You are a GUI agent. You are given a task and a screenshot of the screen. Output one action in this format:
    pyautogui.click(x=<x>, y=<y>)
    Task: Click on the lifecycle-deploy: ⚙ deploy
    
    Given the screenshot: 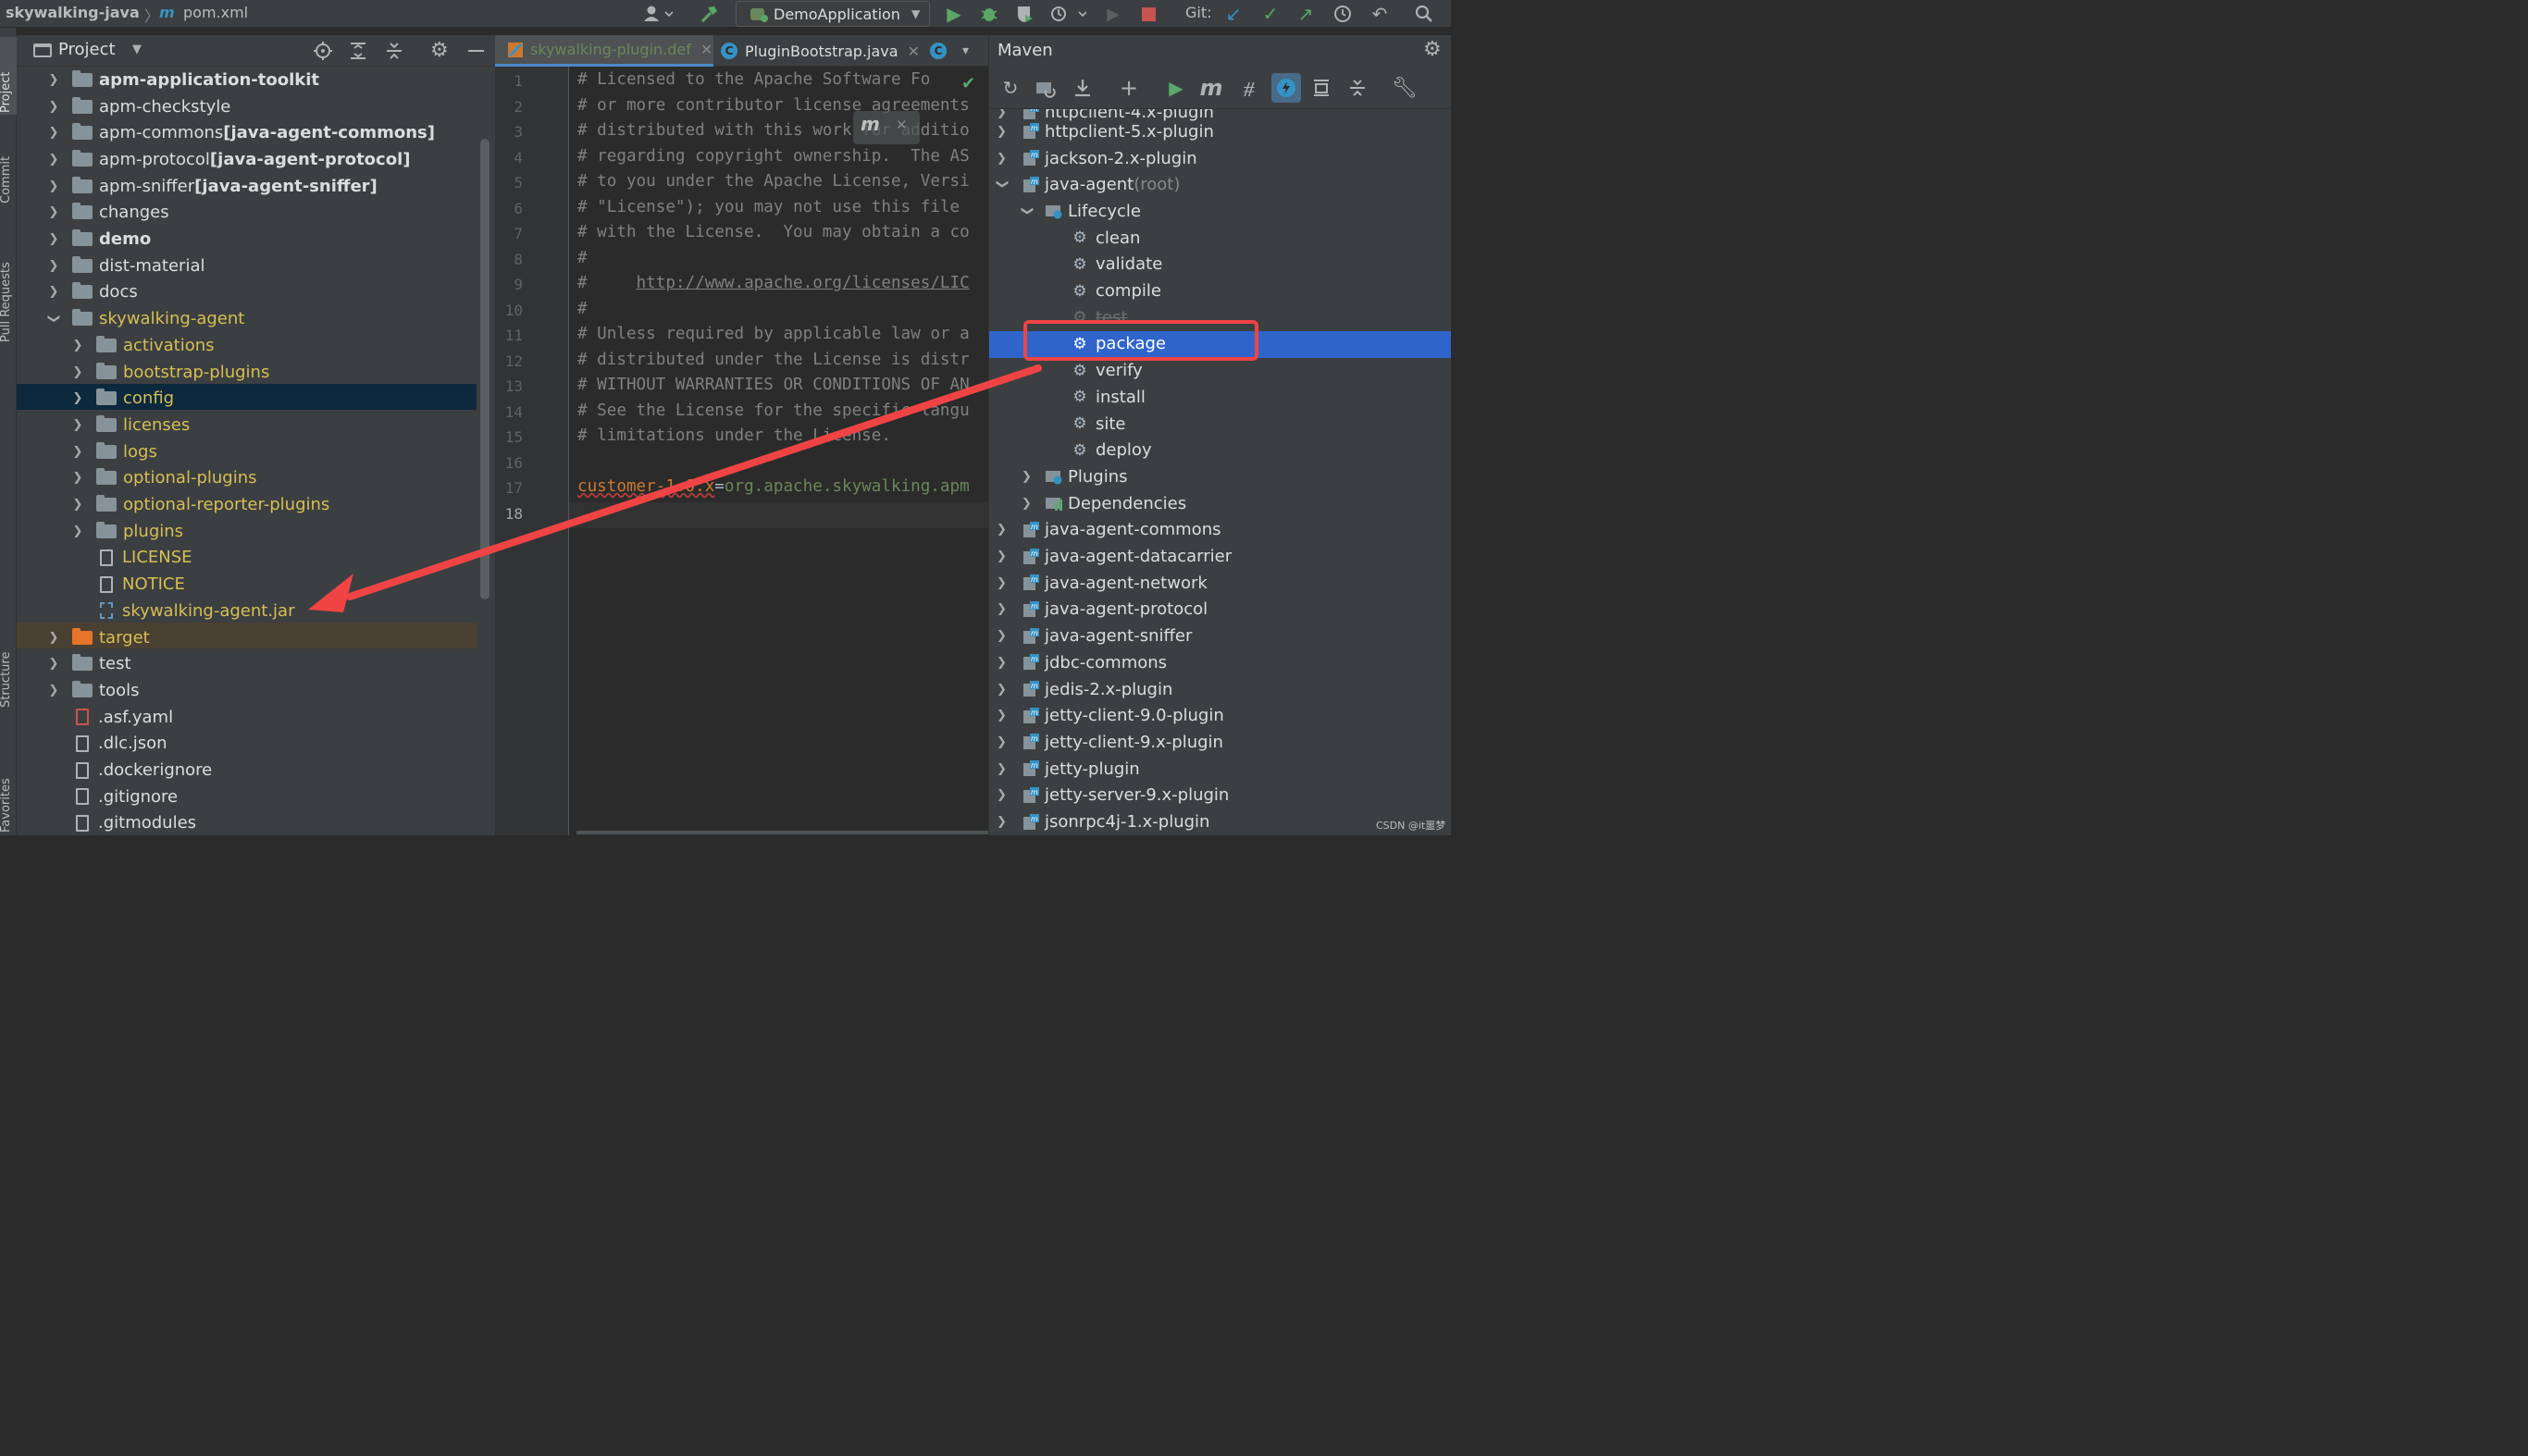 What is the action you would take?
    pyautogui.click(x=1220, y=450)
    